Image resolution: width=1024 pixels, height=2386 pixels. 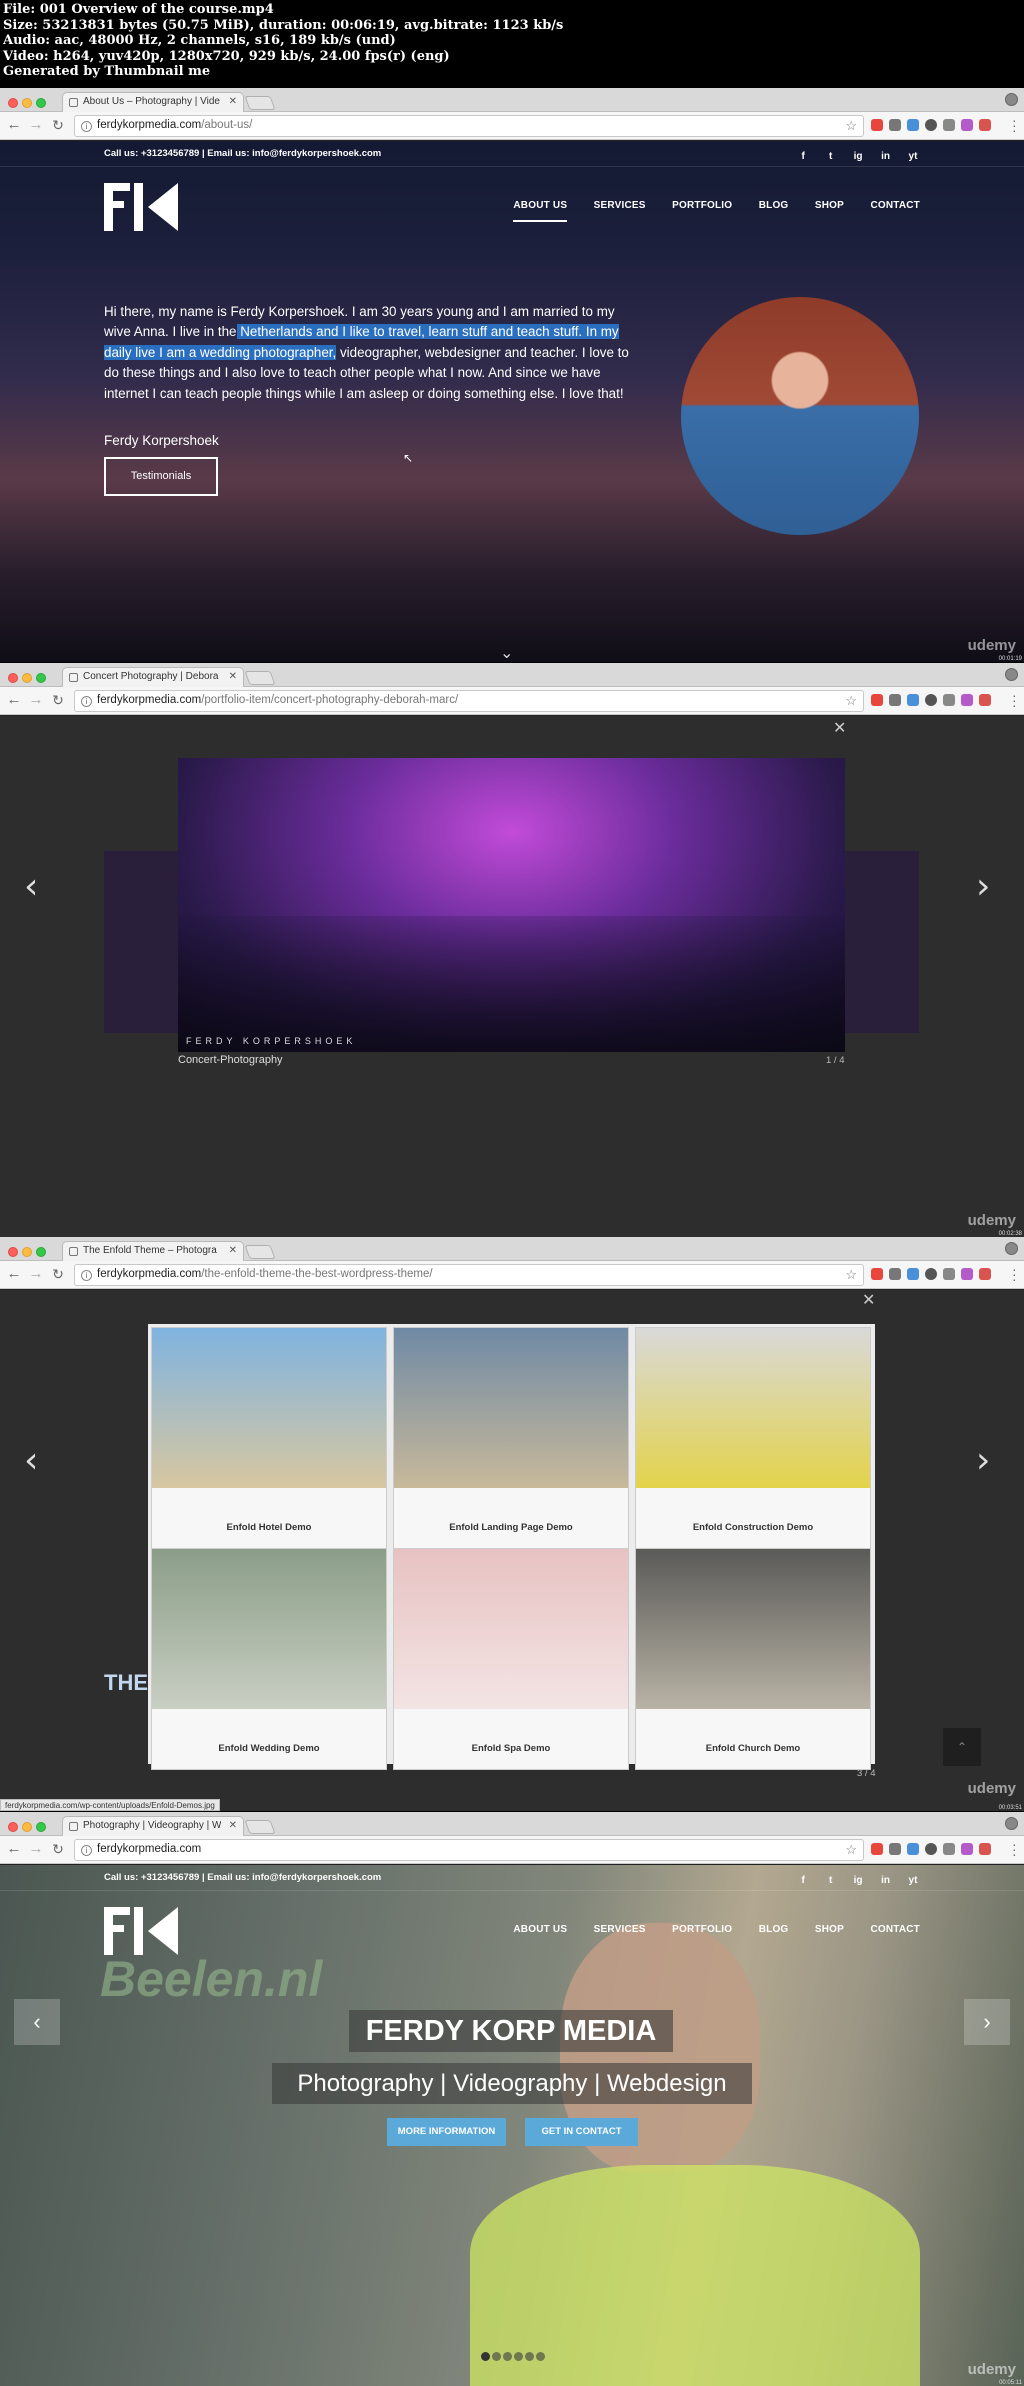 I want to click on chevron-down-icon: ⌄, so click(x=506, y=652).